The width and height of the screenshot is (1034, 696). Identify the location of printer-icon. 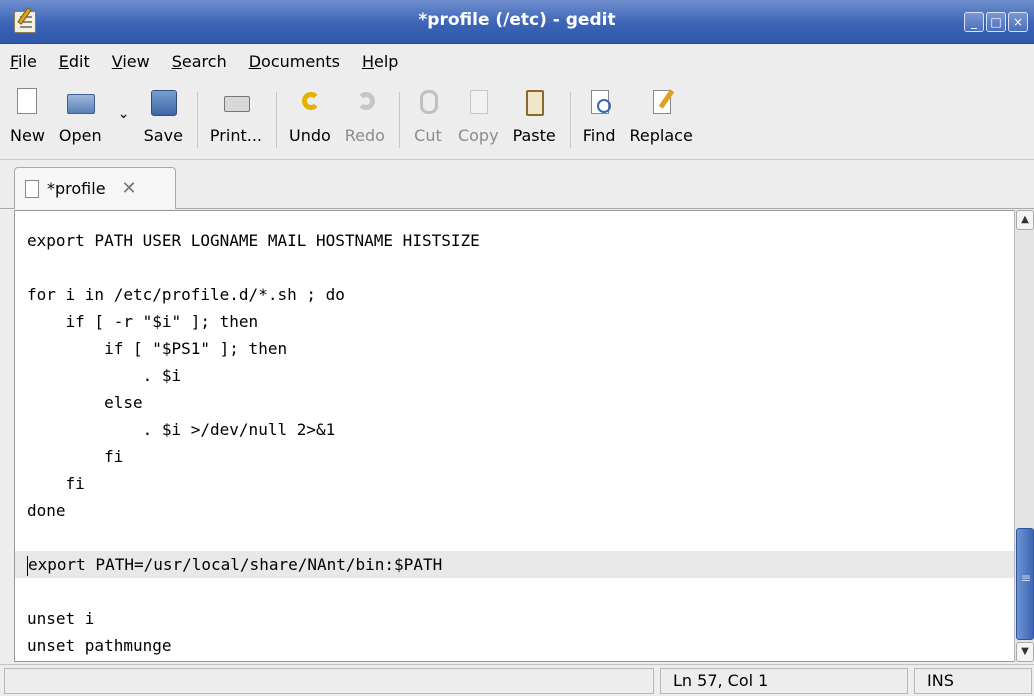
(236, 102).